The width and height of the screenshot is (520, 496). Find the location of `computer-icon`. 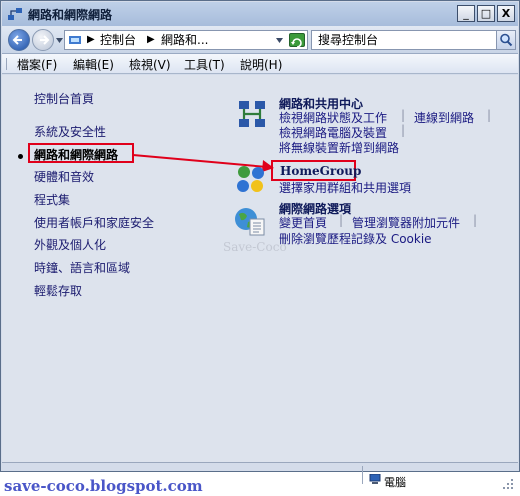

computer-icon is located at coordinates (375, 479).